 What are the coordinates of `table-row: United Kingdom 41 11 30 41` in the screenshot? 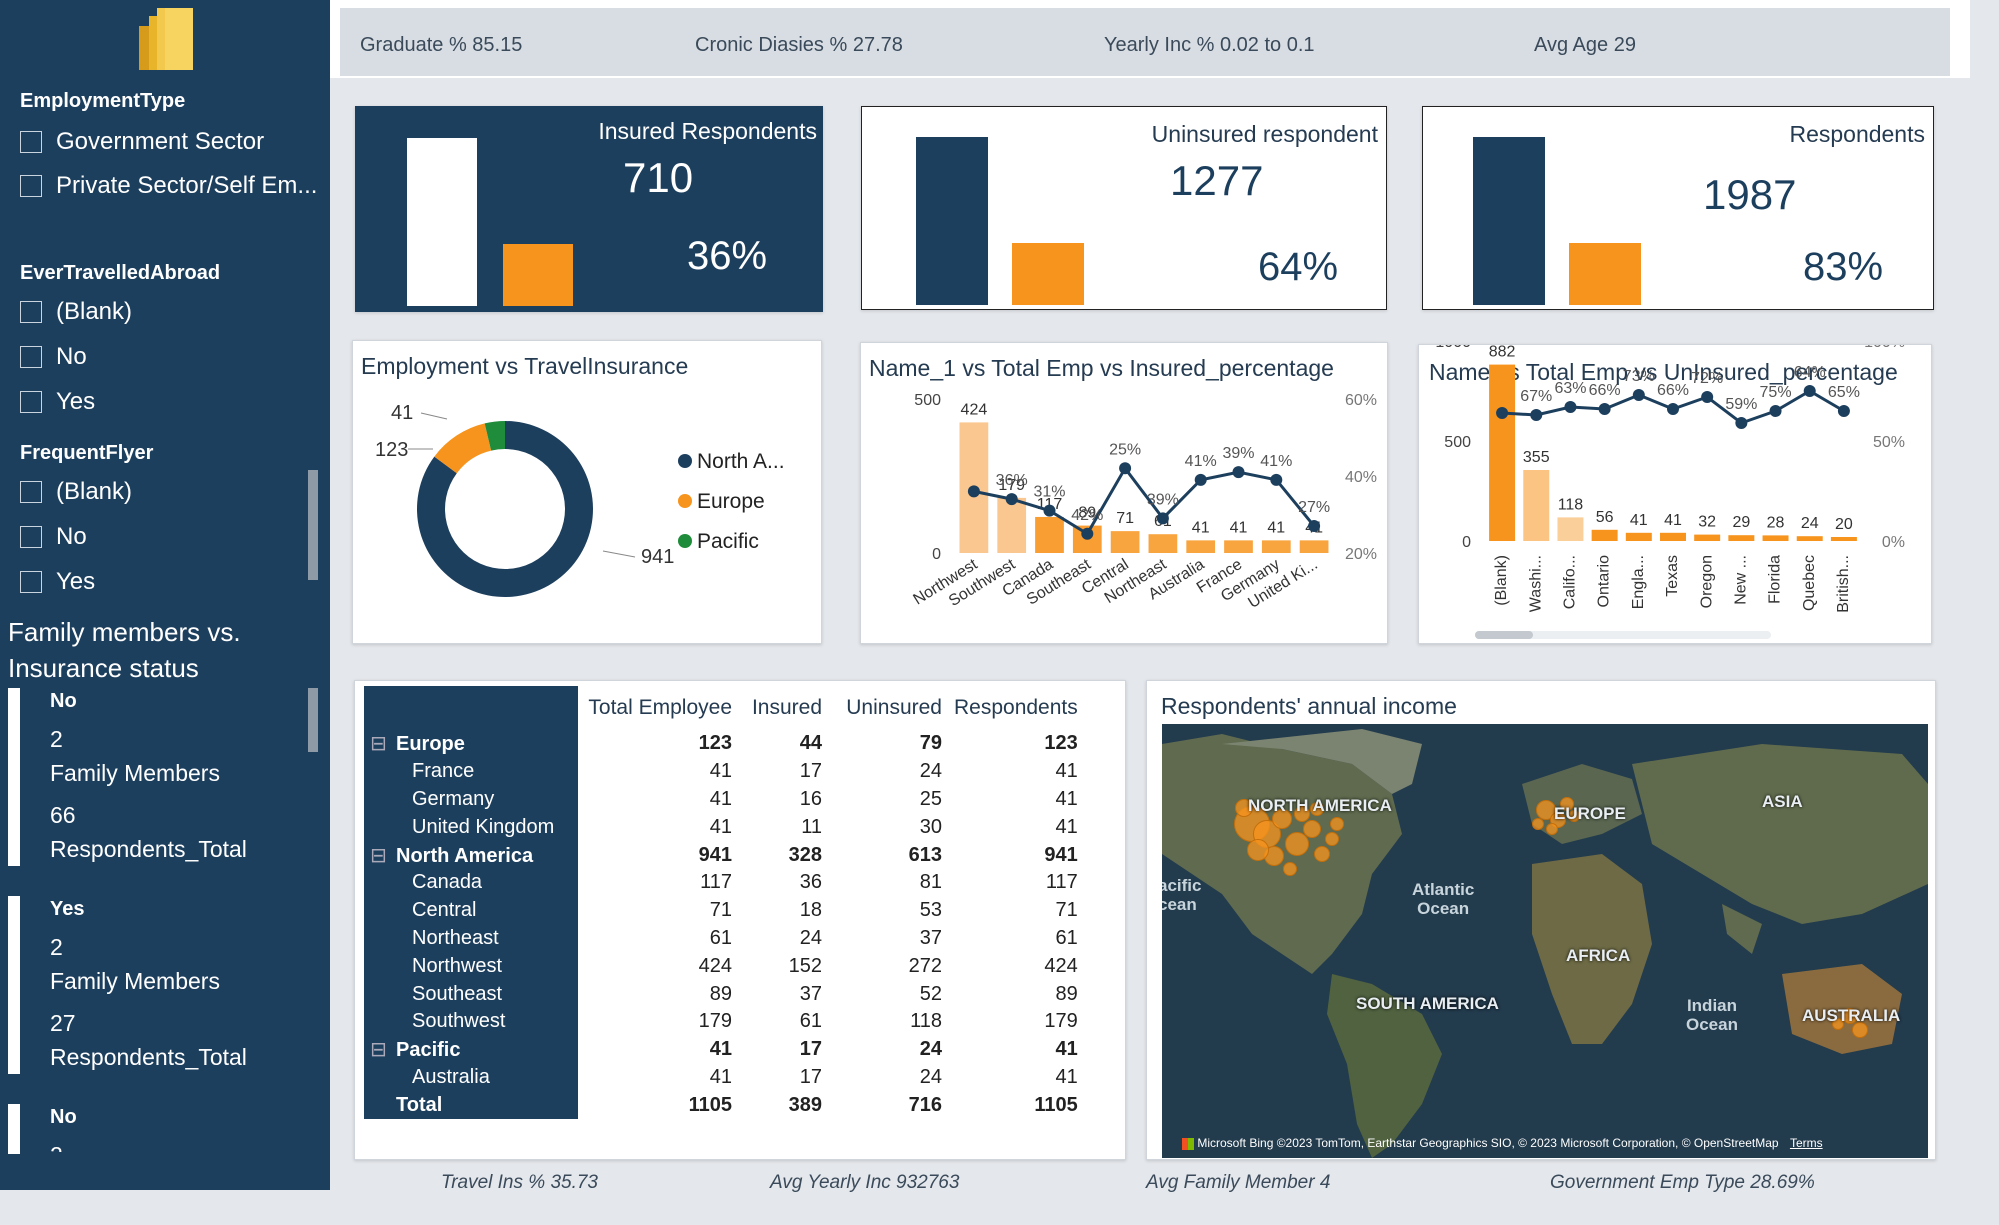 It's located at (724, 827).